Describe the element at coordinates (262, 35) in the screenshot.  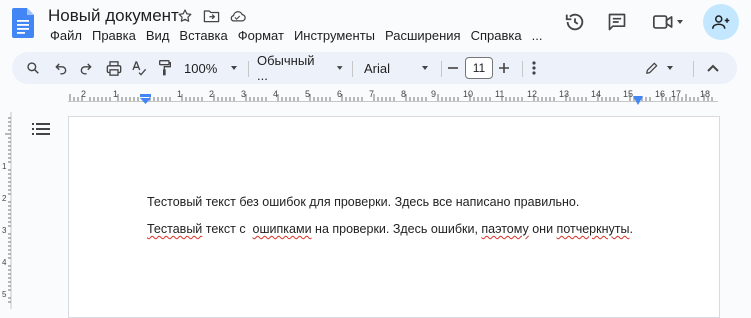
I see `menu-format: Формат` at that location.